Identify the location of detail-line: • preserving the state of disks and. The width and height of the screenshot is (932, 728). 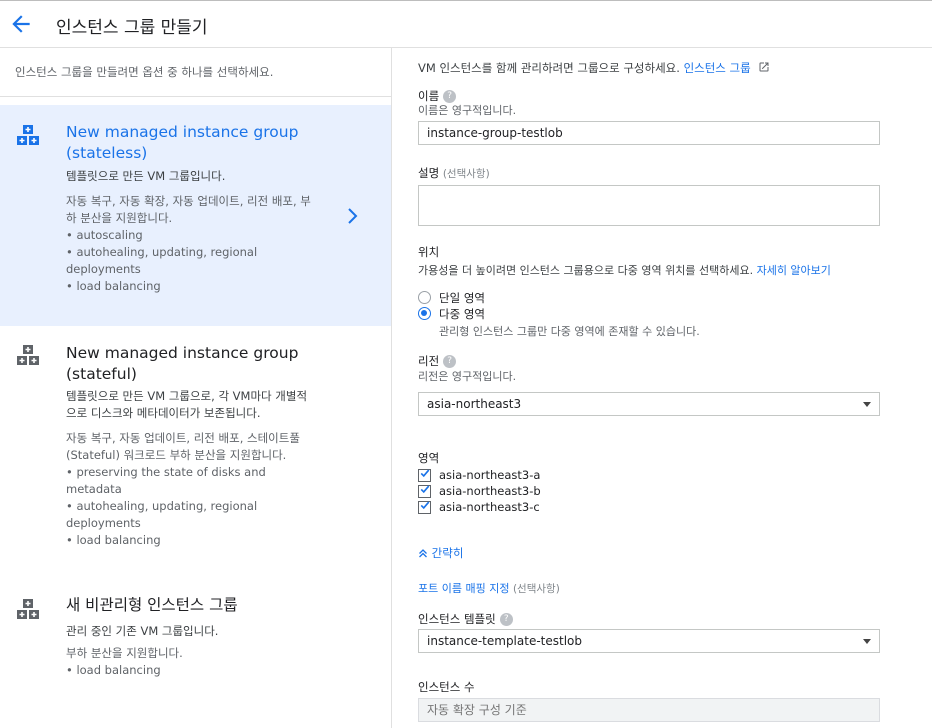
(166, 472).